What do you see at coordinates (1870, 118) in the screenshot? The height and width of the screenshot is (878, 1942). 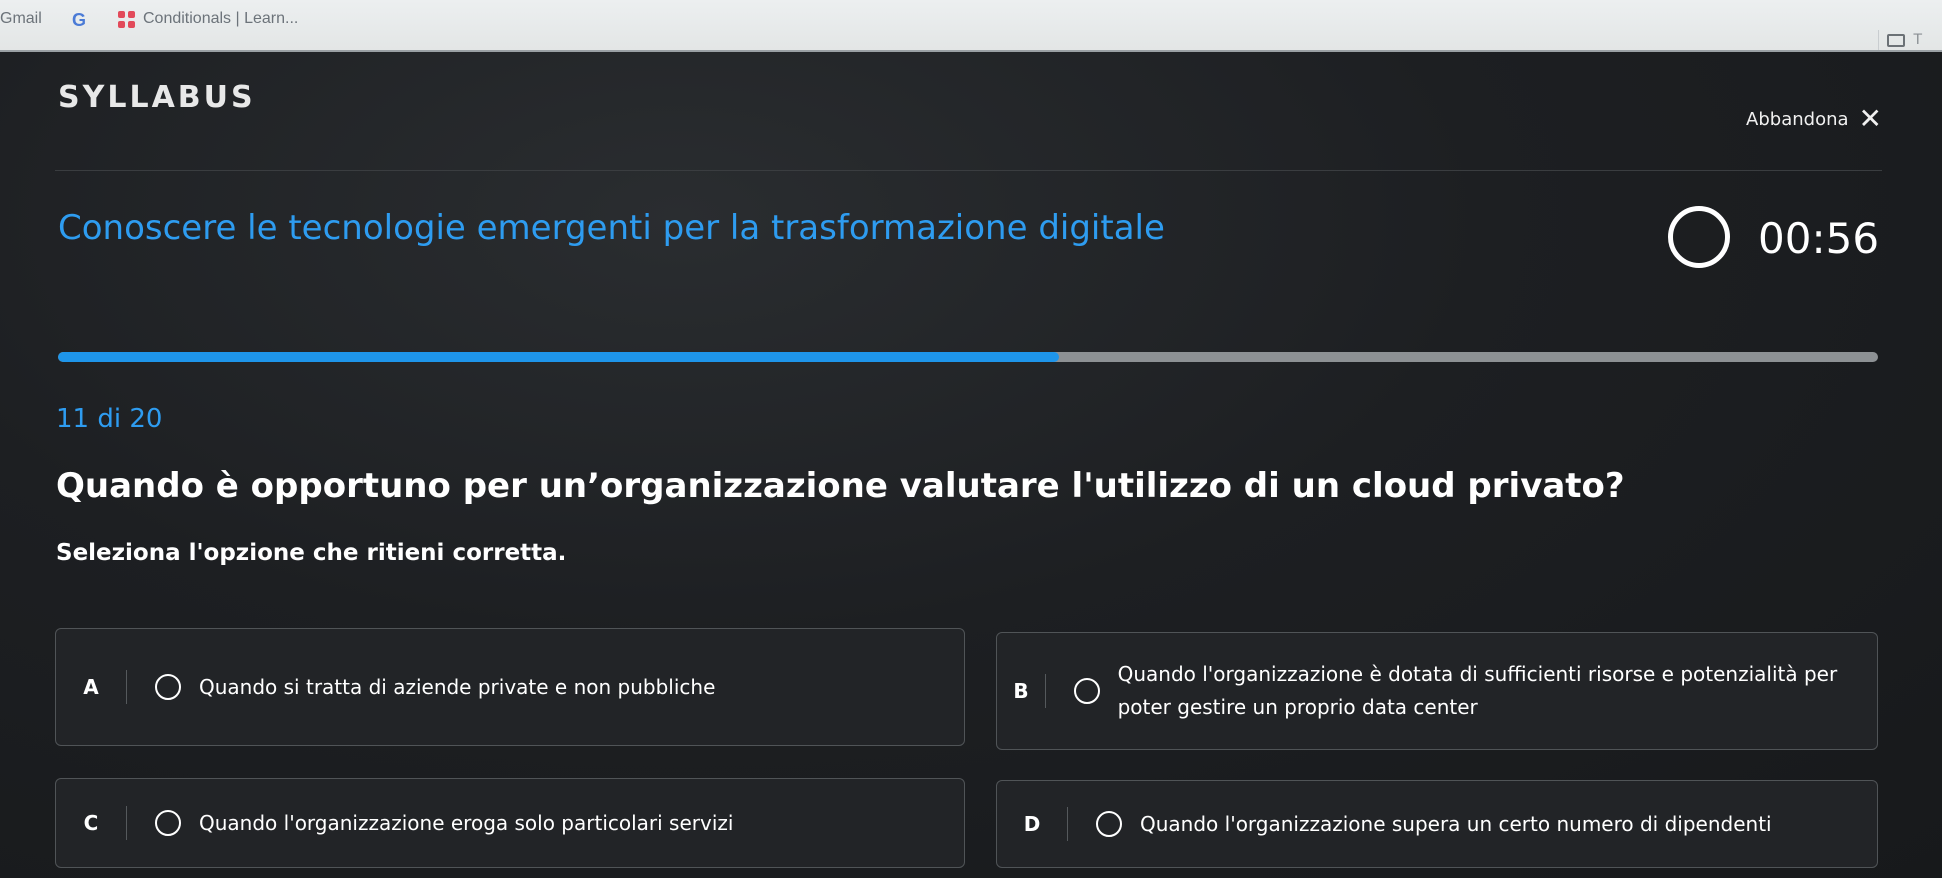 I see `close-icon: ✕` at bounding box center [1870, 118].